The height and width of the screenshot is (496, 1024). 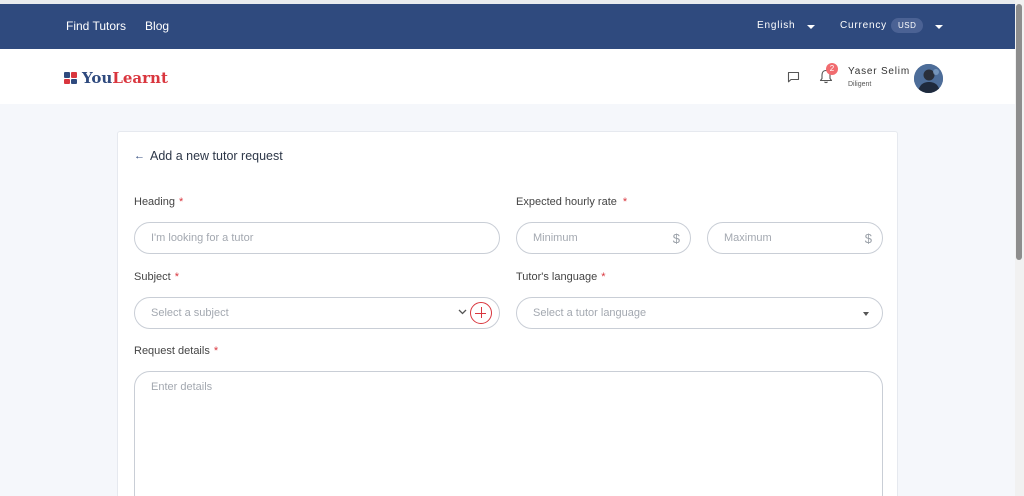 What do you see at coordinates (317, 238) in the screenshot?
I see `heading-input: I'm looking for a tutor` at bounding box center [317, 238].